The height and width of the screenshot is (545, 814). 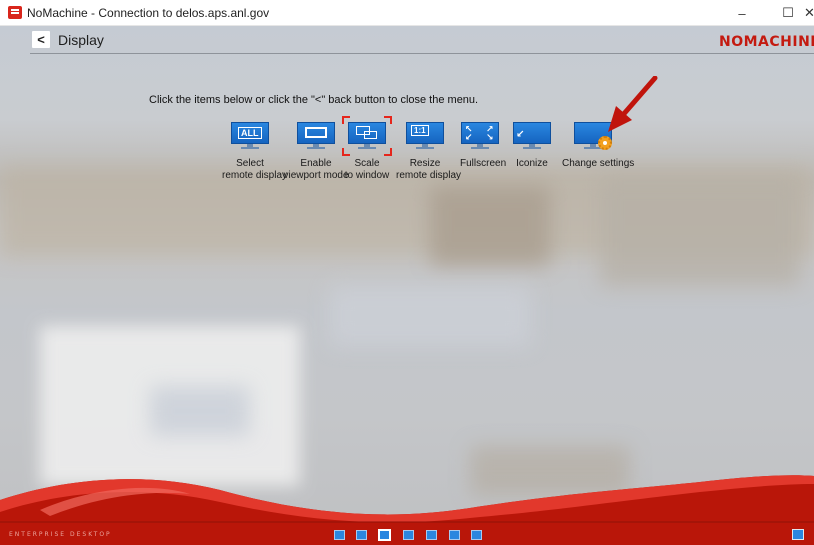 I want to click on toolbar-scale-icon, so click(x=384, y=535).